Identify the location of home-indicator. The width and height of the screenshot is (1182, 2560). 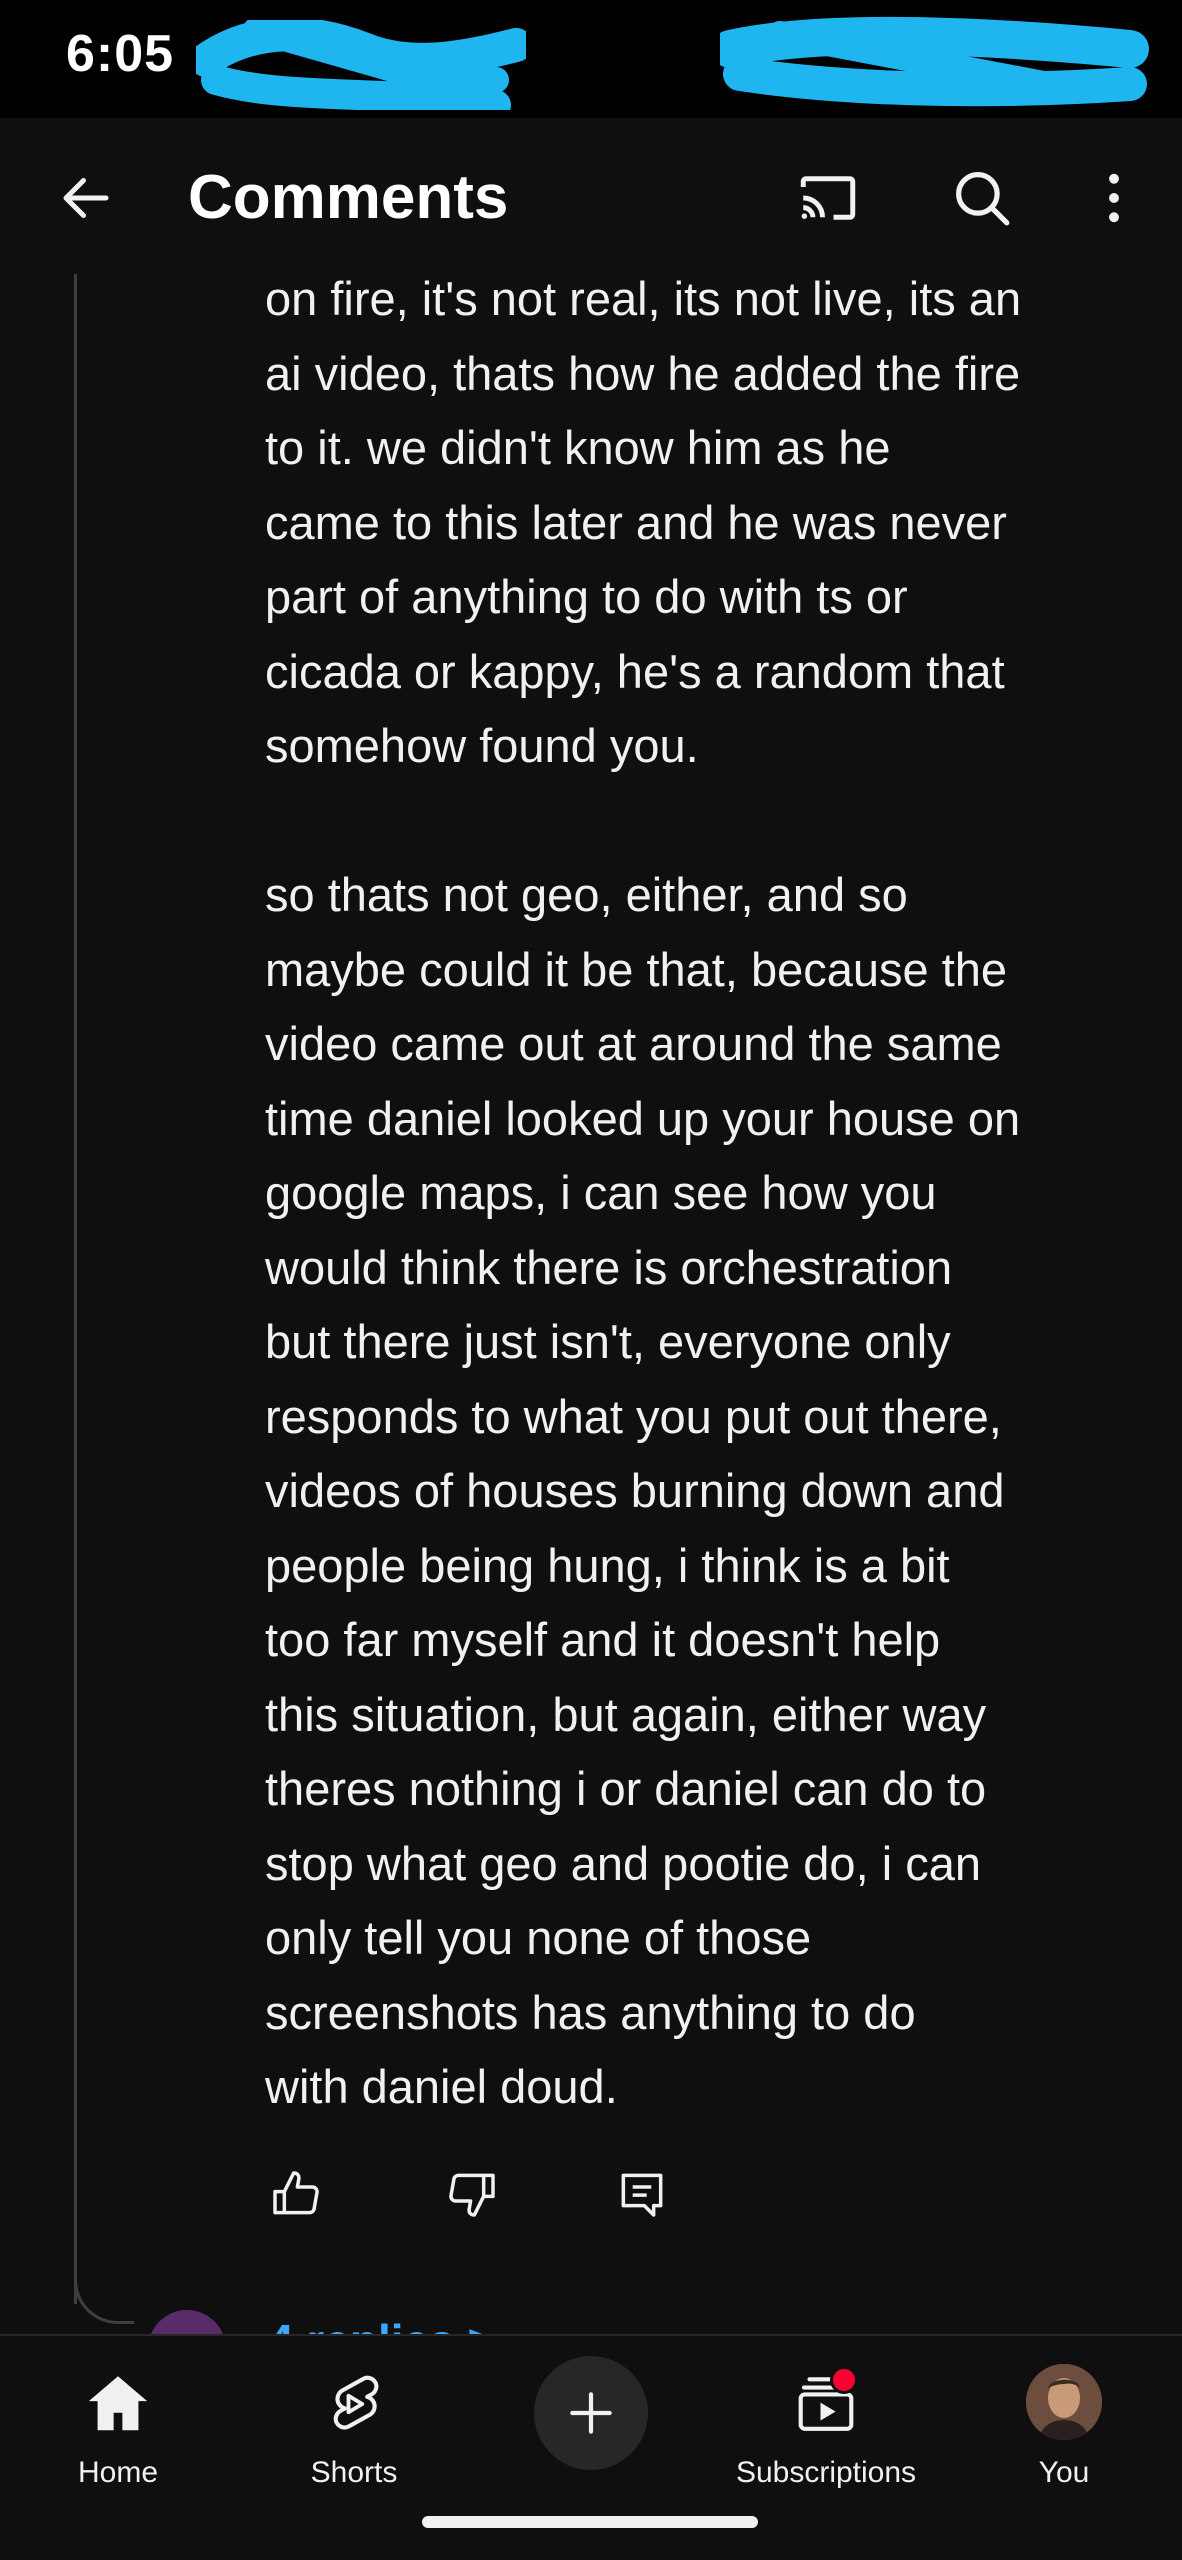
(590, 2522).